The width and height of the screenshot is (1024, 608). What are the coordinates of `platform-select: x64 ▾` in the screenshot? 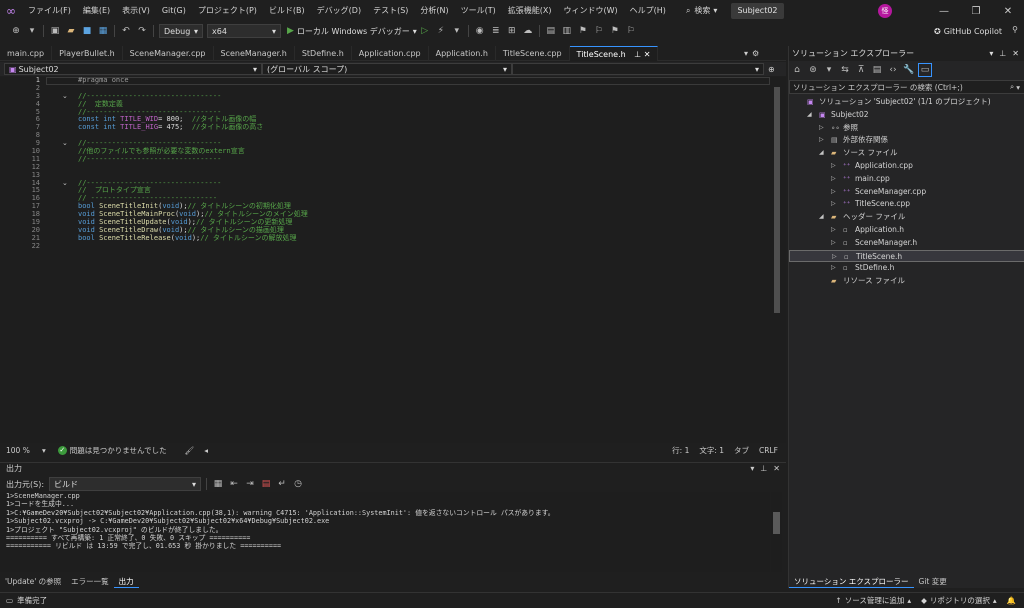 It's located at (244, 31).